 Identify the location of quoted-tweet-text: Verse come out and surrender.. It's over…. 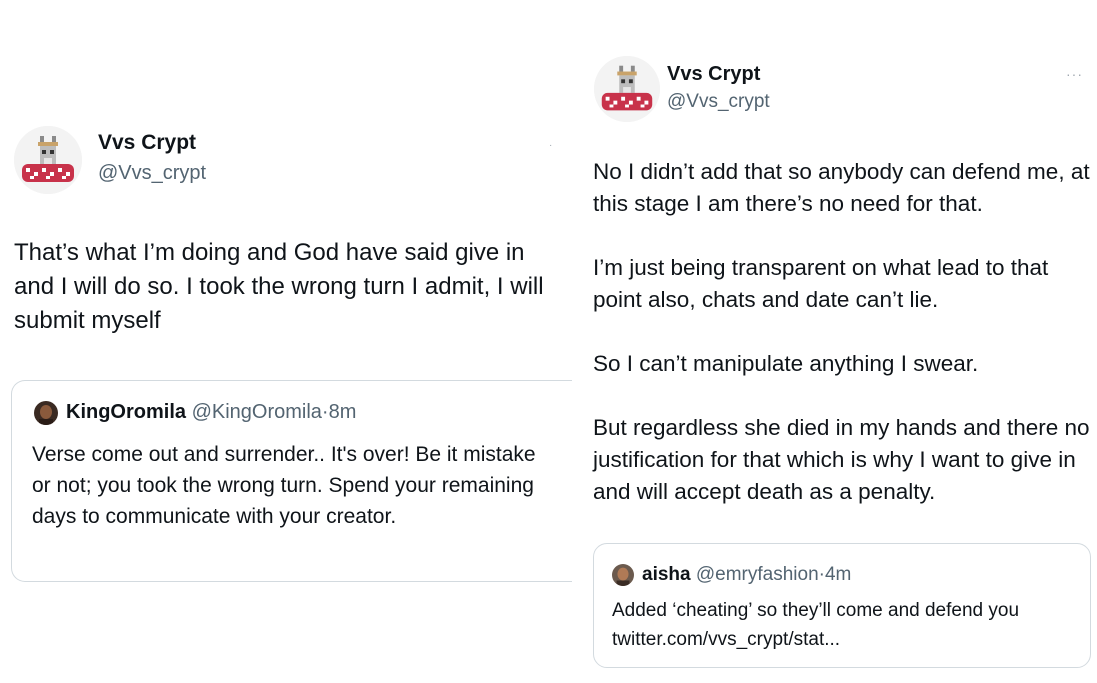
(284, 485).